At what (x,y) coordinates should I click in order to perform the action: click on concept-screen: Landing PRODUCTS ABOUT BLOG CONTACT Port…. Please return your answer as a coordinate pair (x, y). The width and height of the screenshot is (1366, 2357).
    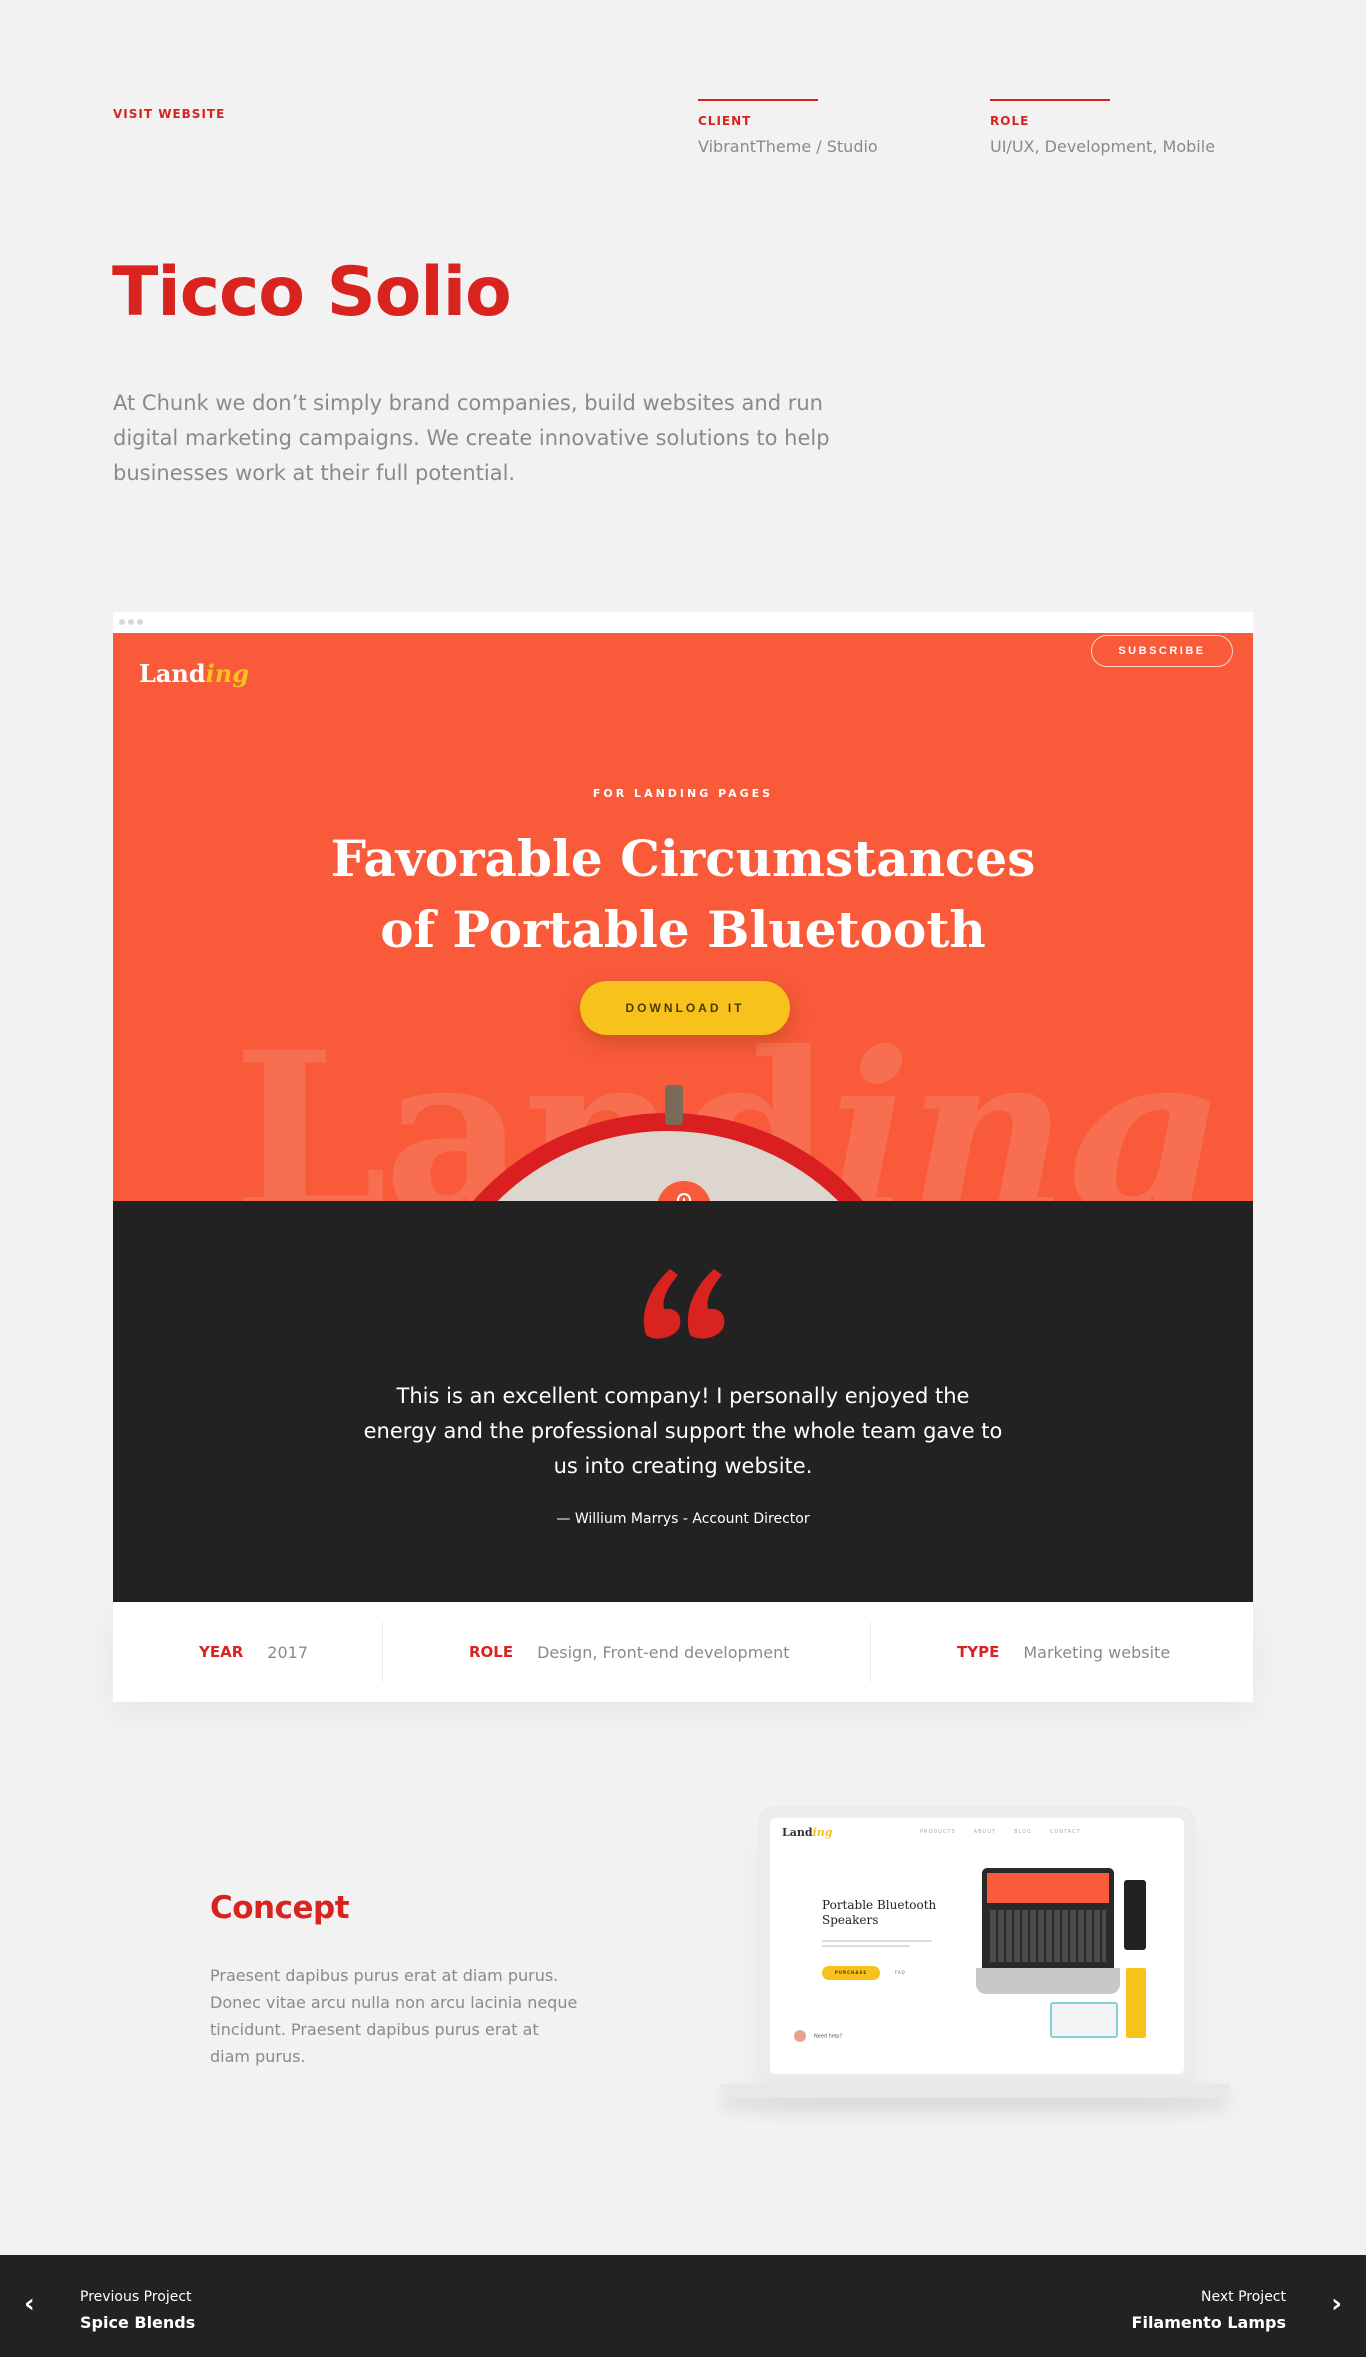
    Looking at the image, I should click on (977, 1946).